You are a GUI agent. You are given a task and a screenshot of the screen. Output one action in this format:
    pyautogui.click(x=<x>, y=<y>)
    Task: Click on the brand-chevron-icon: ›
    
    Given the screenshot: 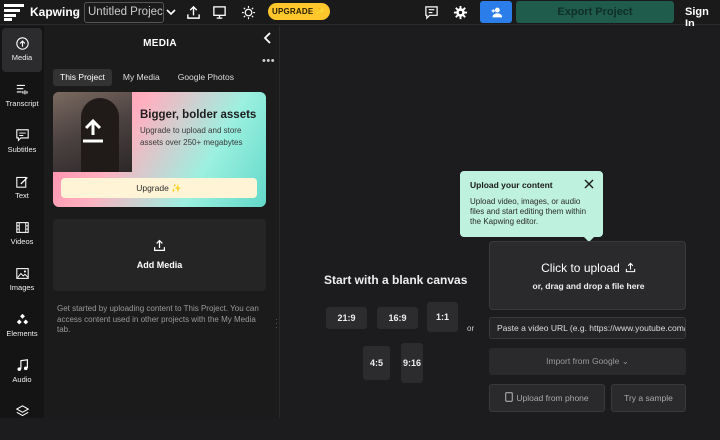 What is the action you would take?
    pyautogui.click(x=77, y=11)
    